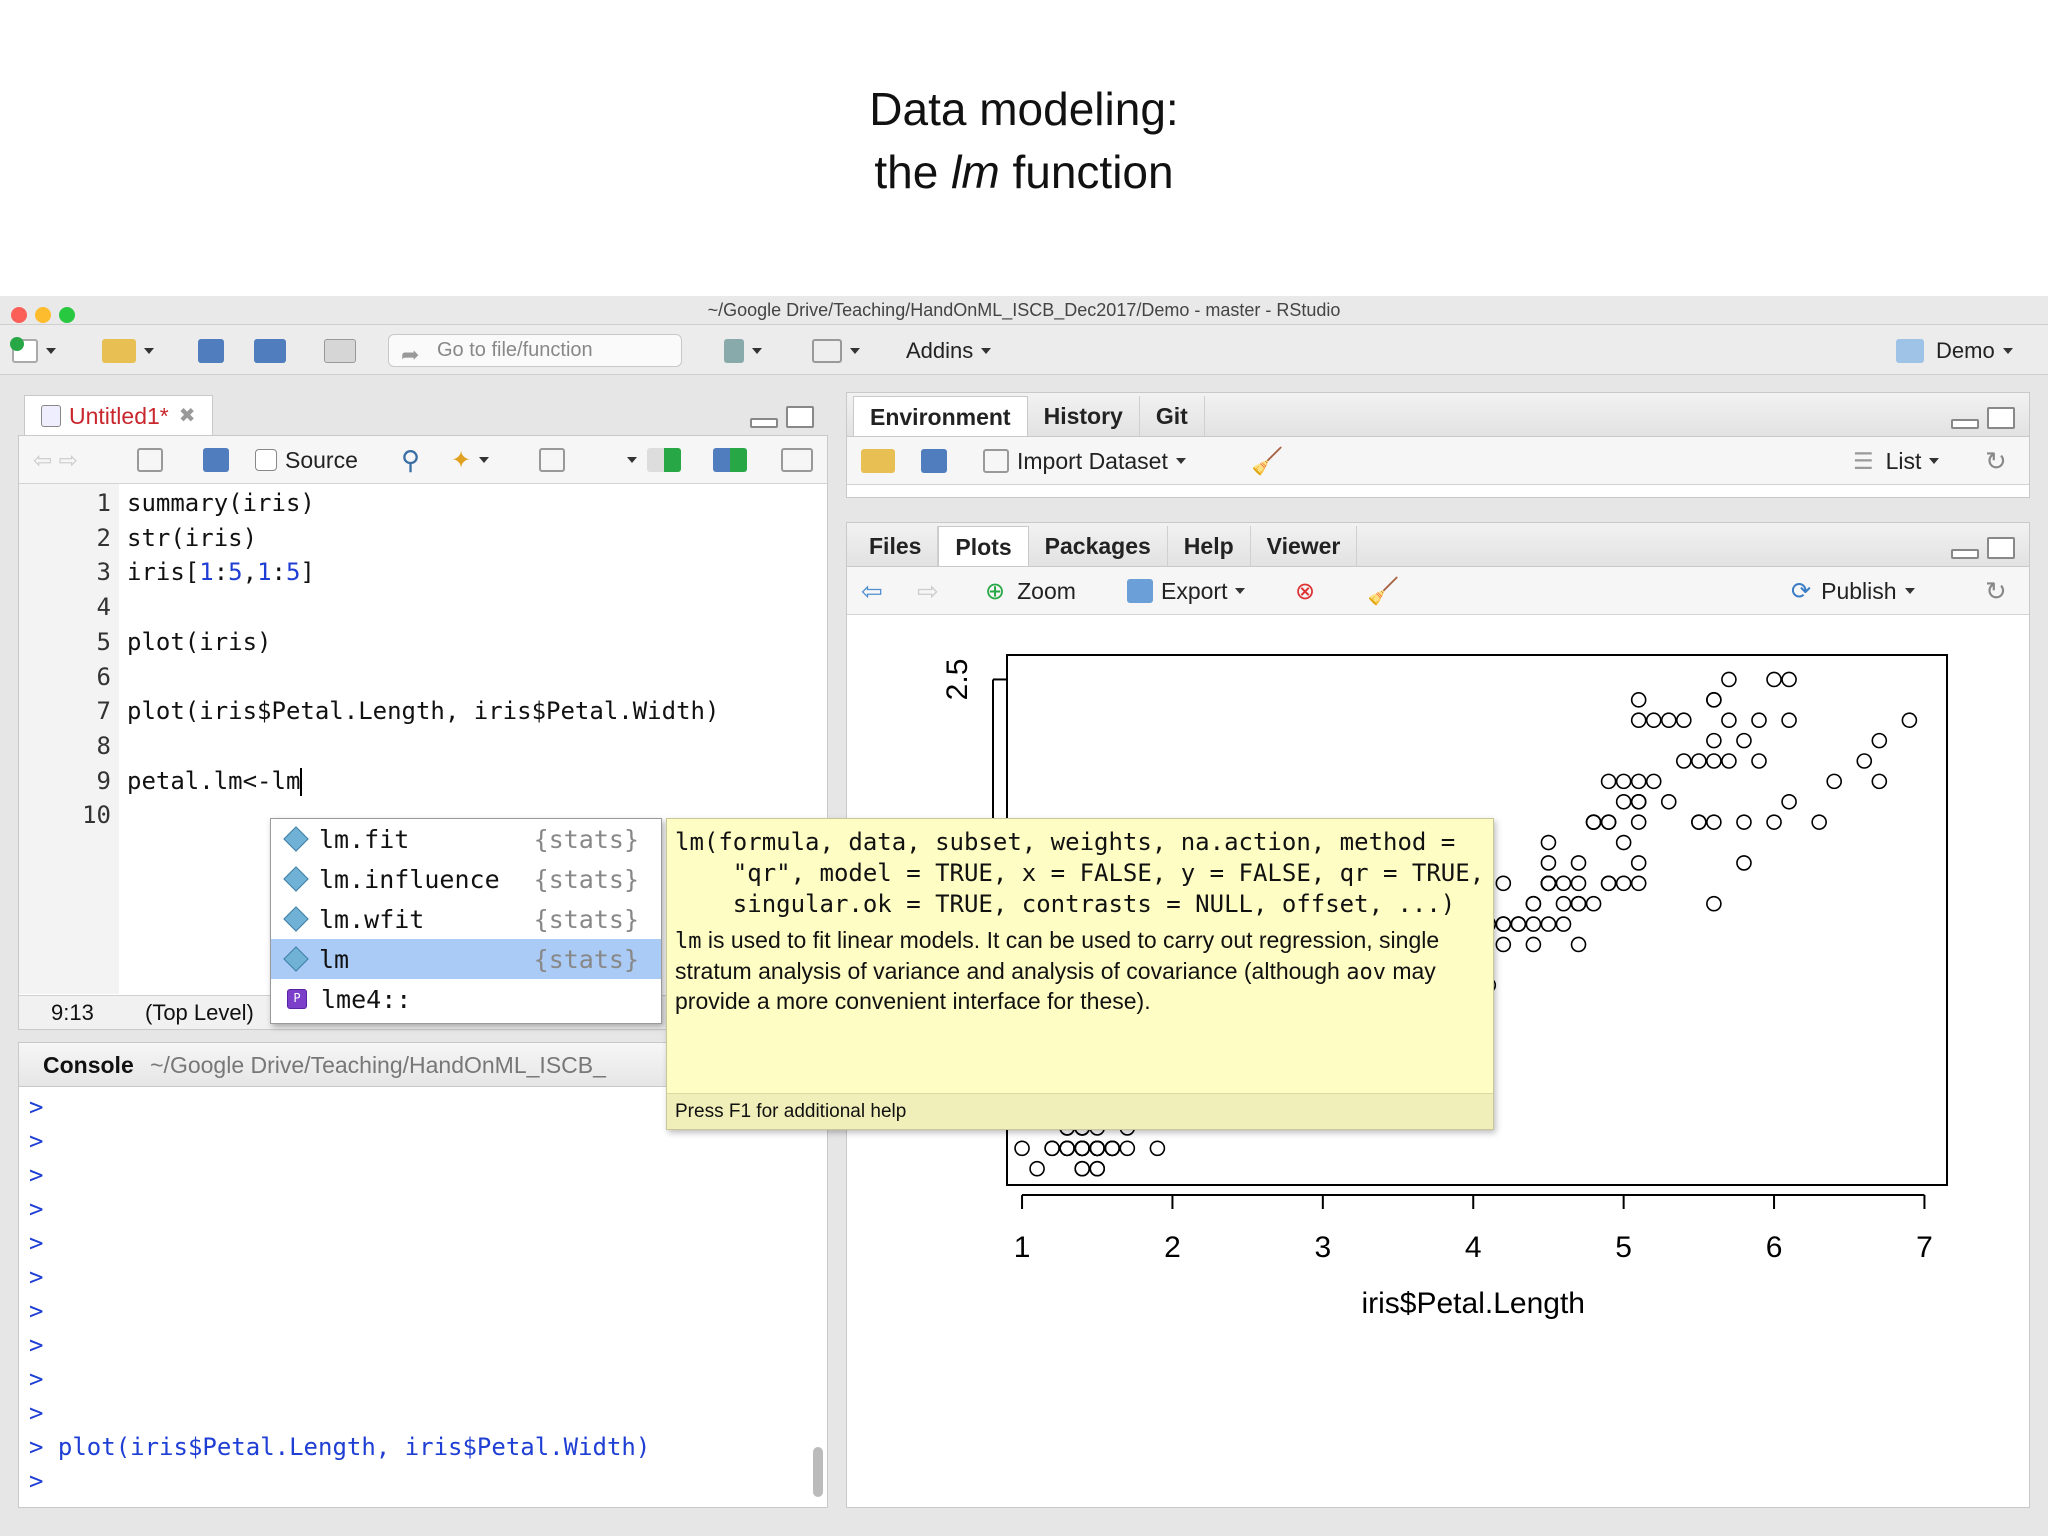  I want to click on layout-button, so click(836, 351).